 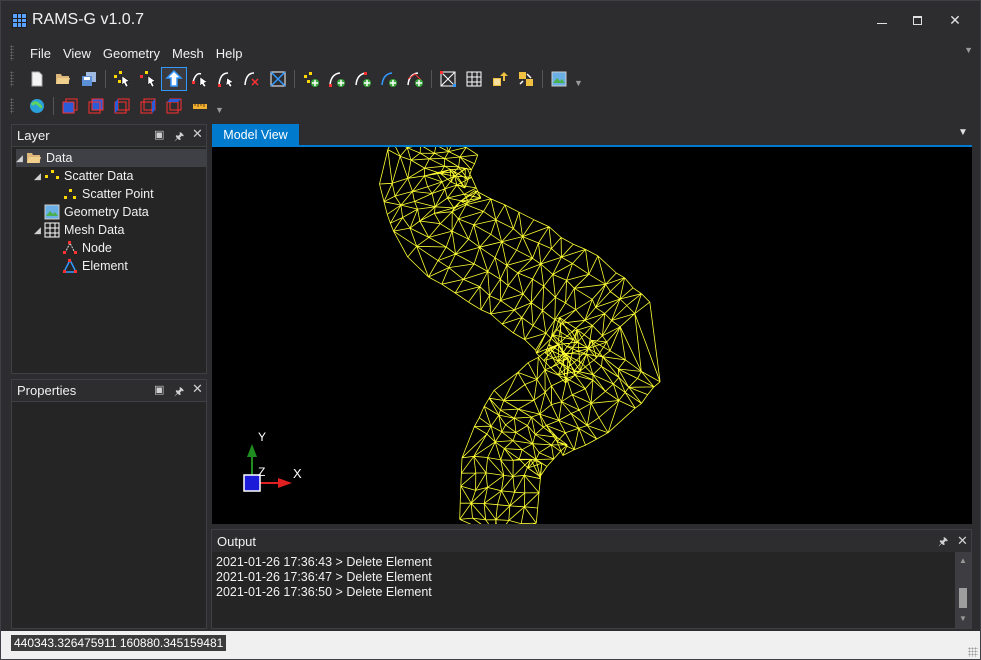 What do you see at coordinates (94, 230) in the screenshot?
I see `tree-item-label: Mesh Data` at bounding box center [94, 230].